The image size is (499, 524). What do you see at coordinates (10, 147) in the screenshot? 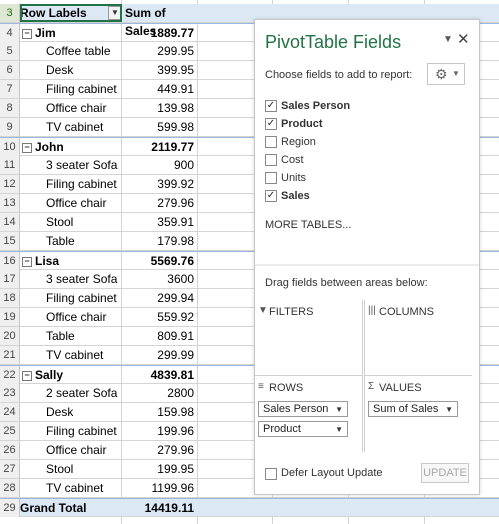
I see `row-number: 10` at bounding box center [10, 147].